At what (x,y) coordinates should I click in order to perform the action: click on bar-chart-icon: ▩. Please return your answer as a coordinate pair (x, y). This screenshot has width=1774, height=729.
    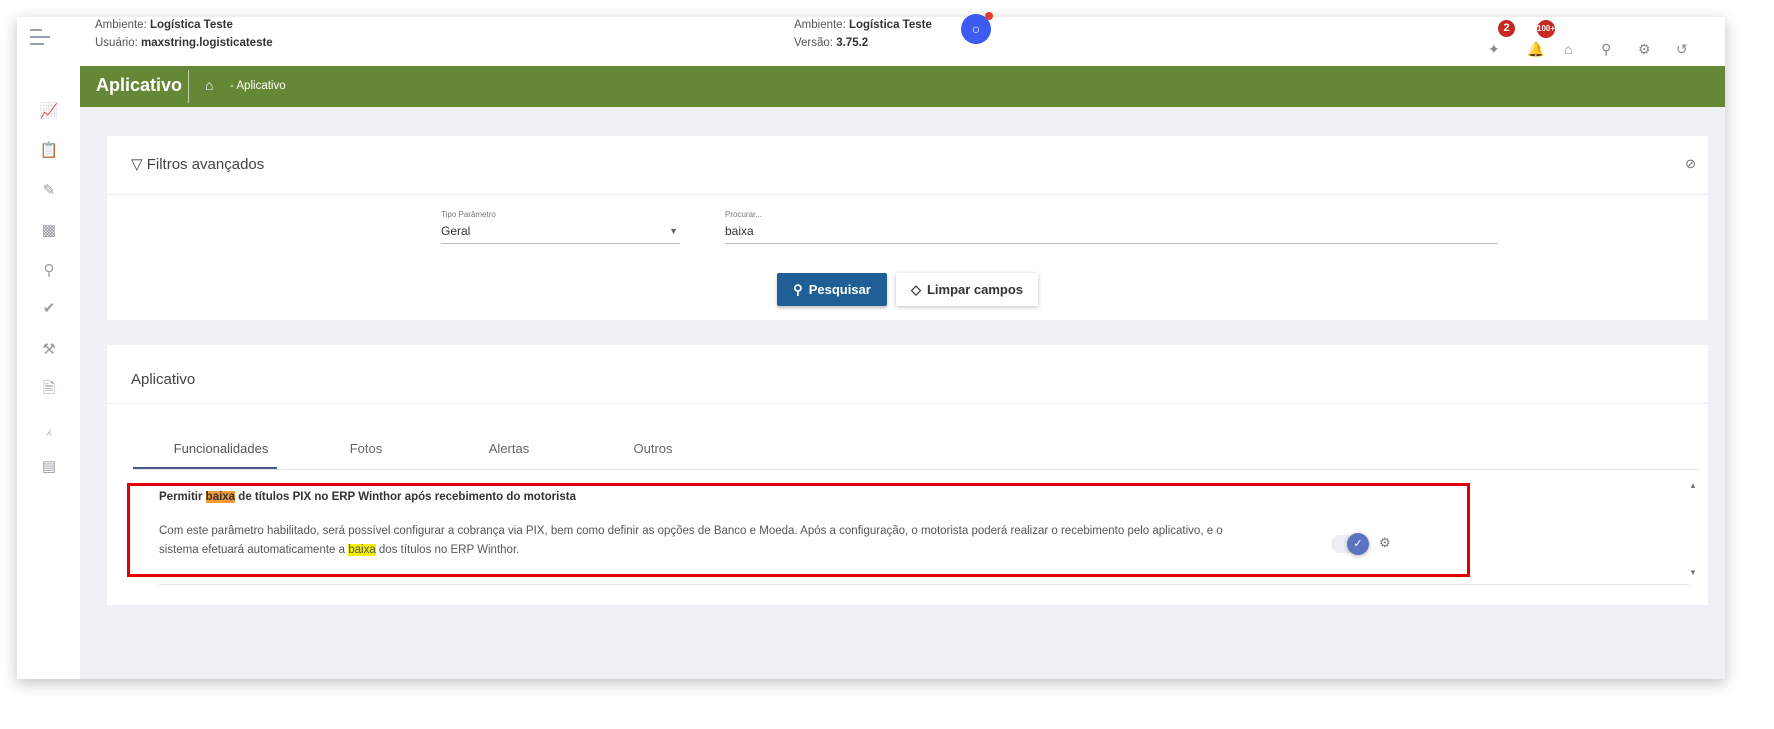
    Looking at the image, I should click on (49, 231).